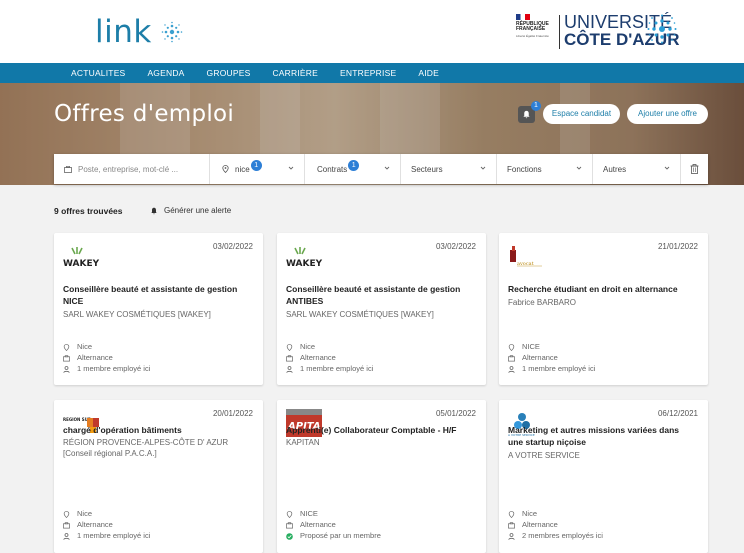  What do you see at coordinates (531, 29) in the screenshot?
I see `rf-line2: FRANÇAISE` at bounding box center [531, 29].